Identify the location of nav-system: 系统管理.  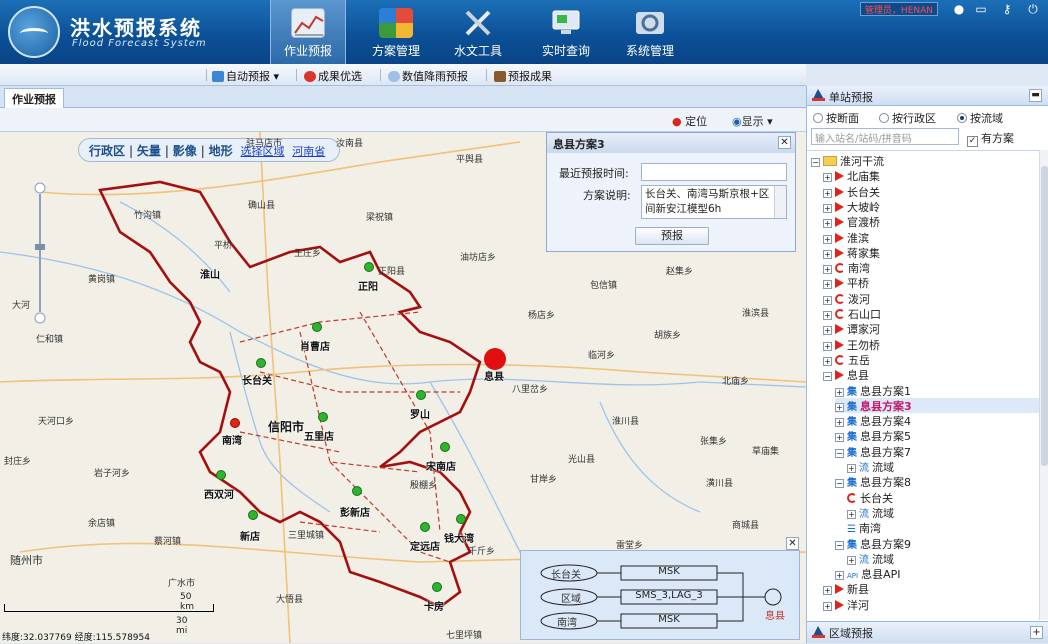
(650, 32).